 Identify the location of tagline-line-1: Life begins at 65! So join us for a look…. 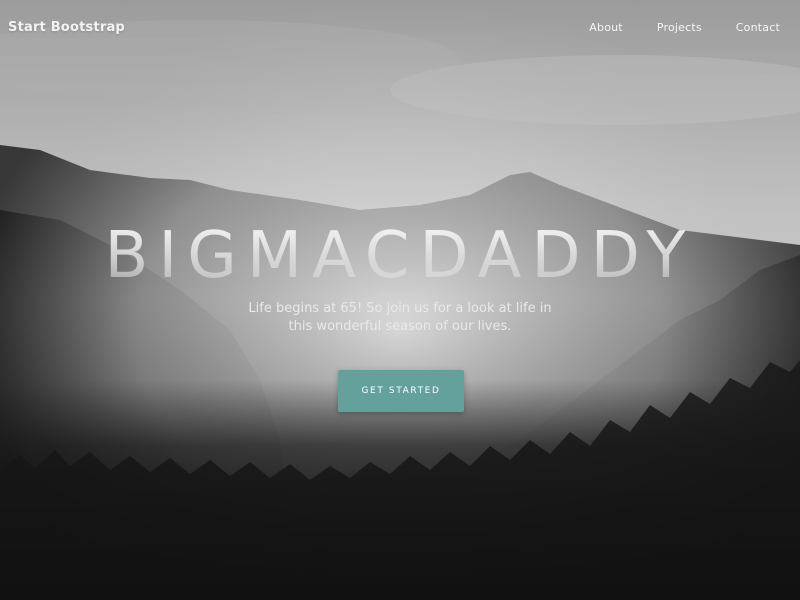
(400, 308).